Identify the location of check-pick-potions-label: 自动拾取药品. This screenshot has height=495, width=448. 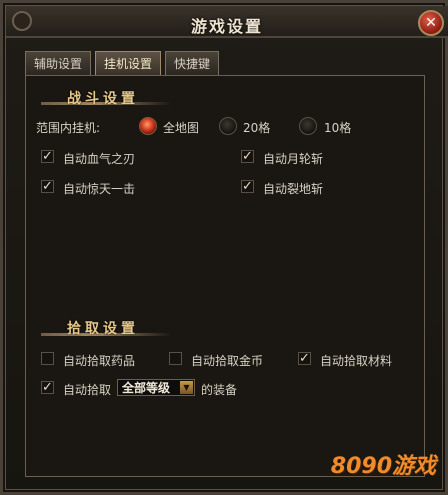
(99, 361).